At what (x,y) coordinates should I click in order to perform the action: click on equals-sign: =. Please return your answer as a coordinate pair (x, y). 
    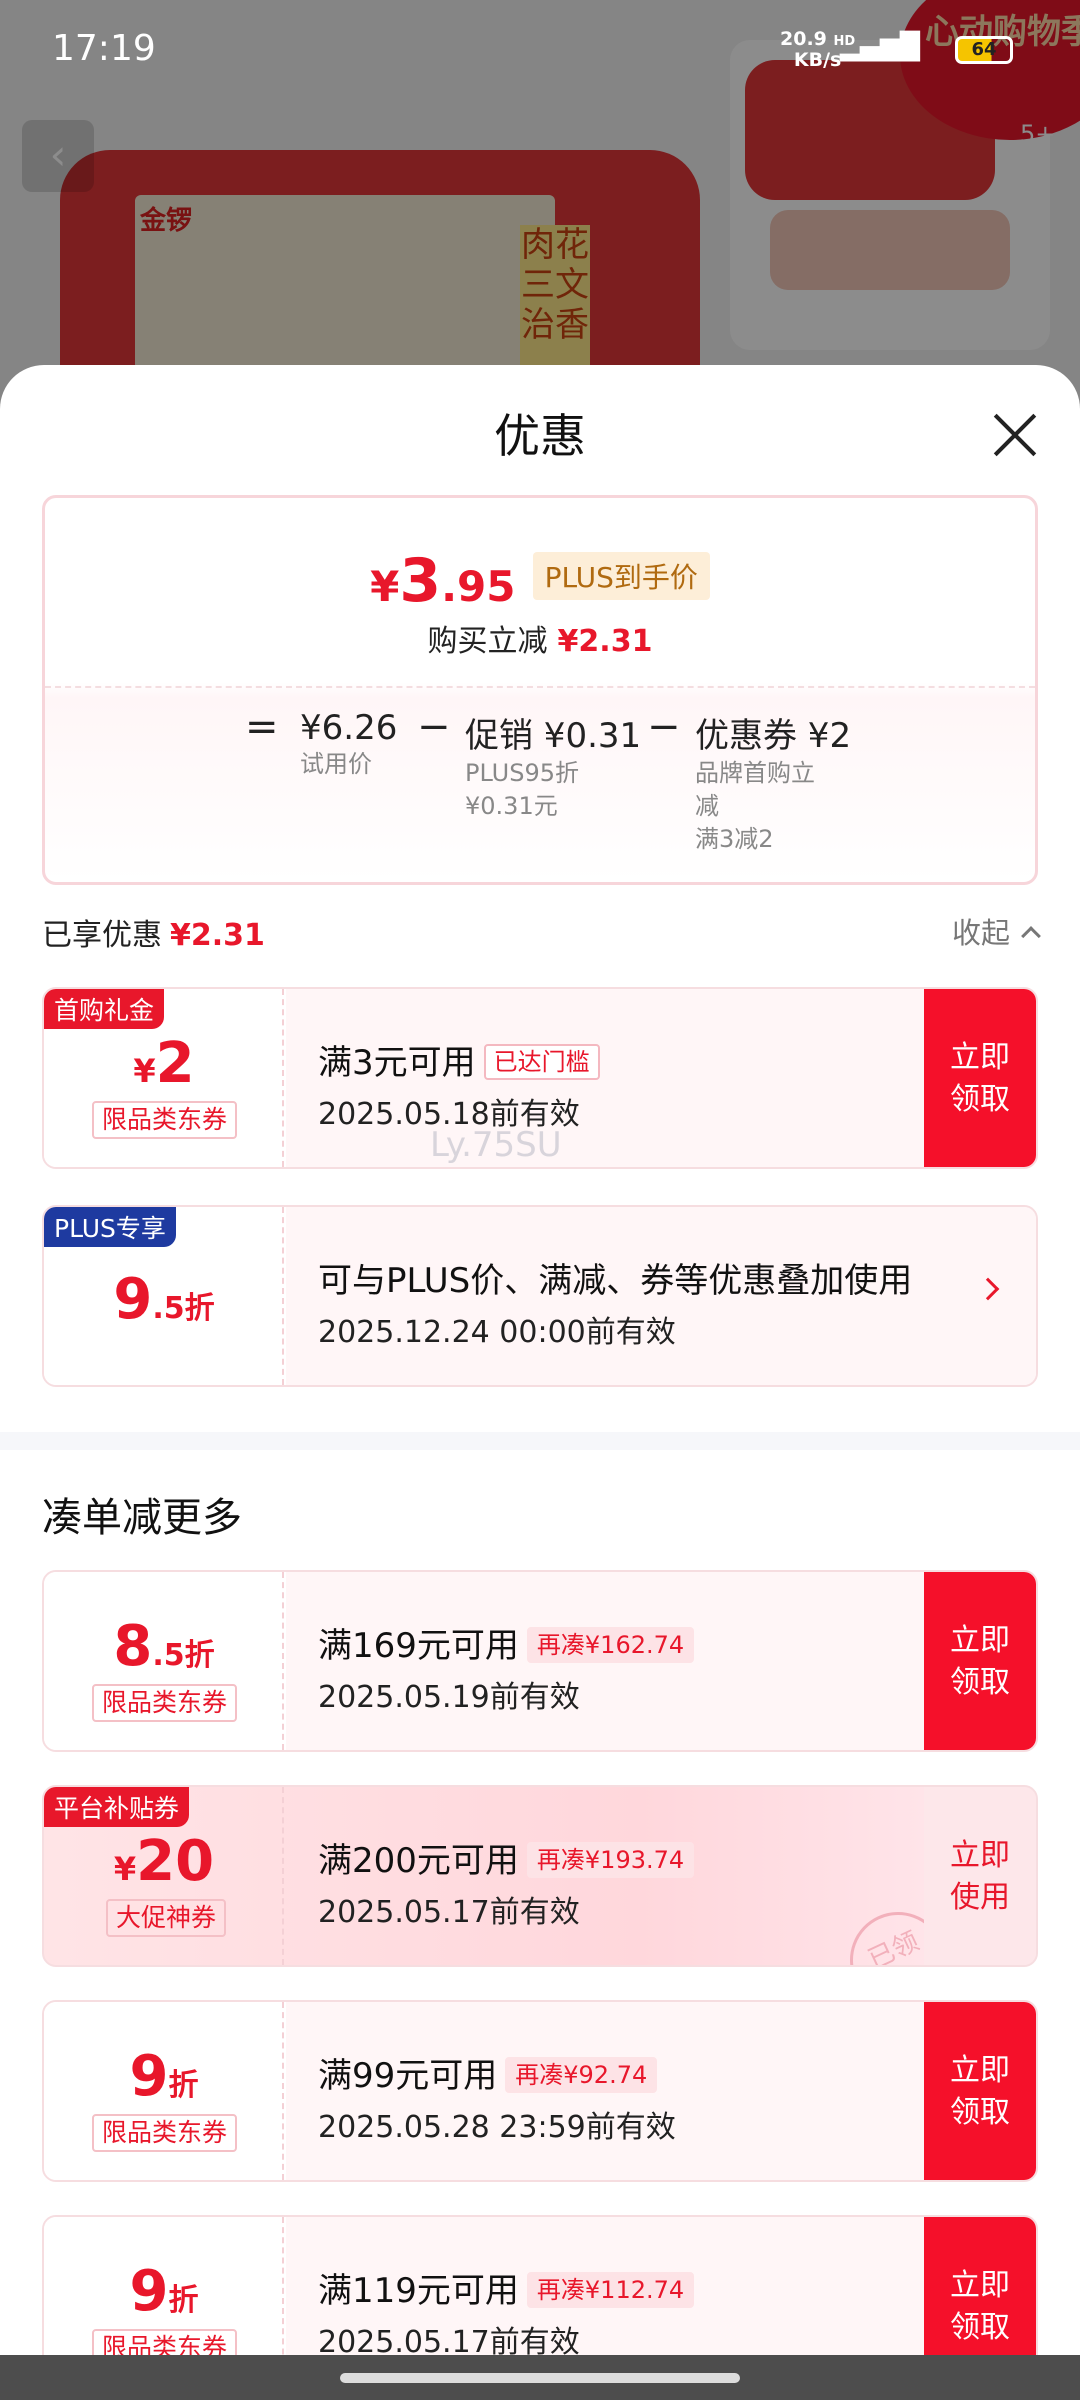
    Looking at the image, I should click on (262, 727).